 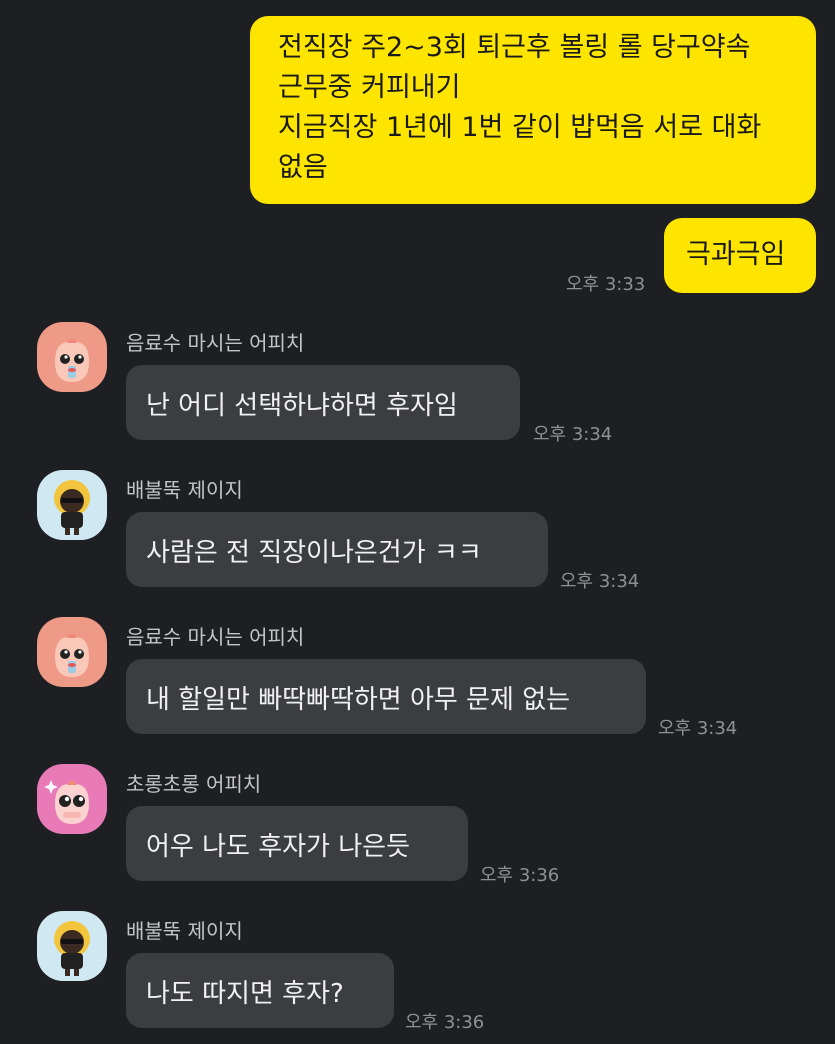 What do you see at coordinates (302, 406) in the screenshot?
I see `message-text: 난 어디 선택하냐하면 후자임` at bounding box center [302, 406].